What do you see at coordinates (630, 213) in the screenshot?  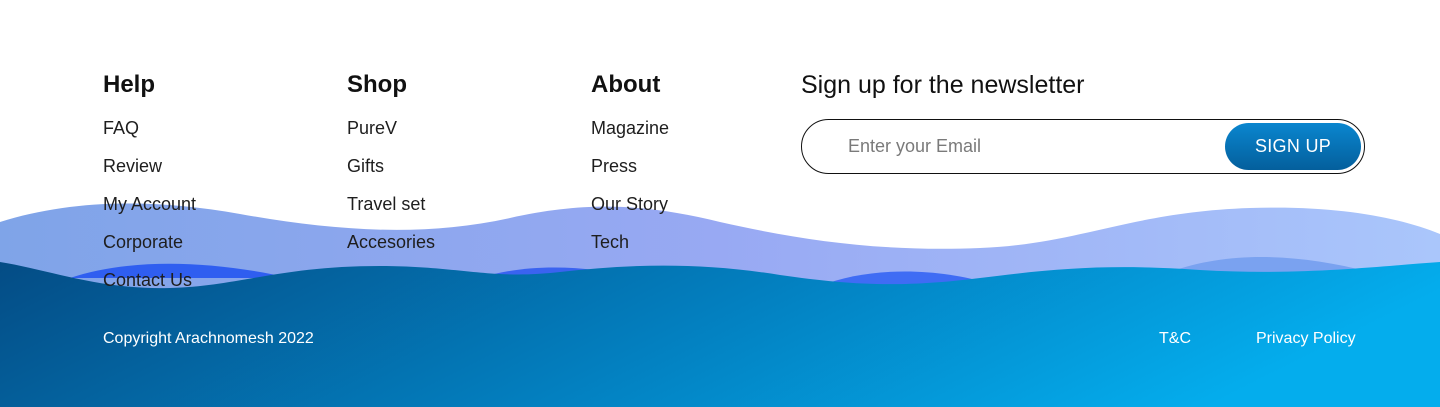 I see `link-our-story: Our Story` at bounding box center [630, 213].